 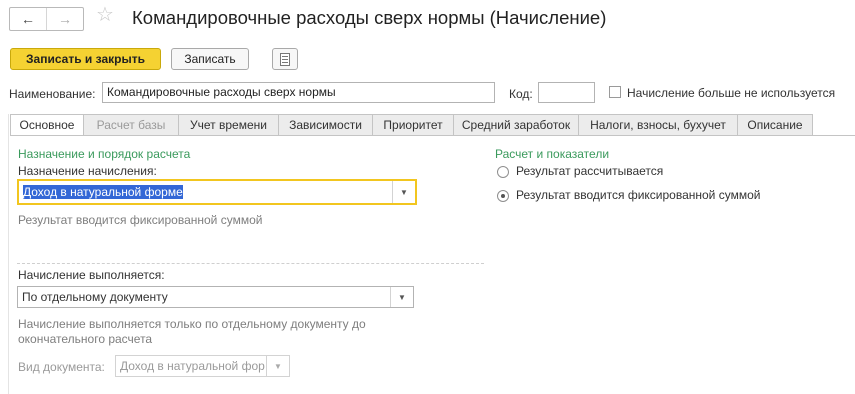 I want to click on purpose-label: Назначение начисления:, so click(x=87, y=171).